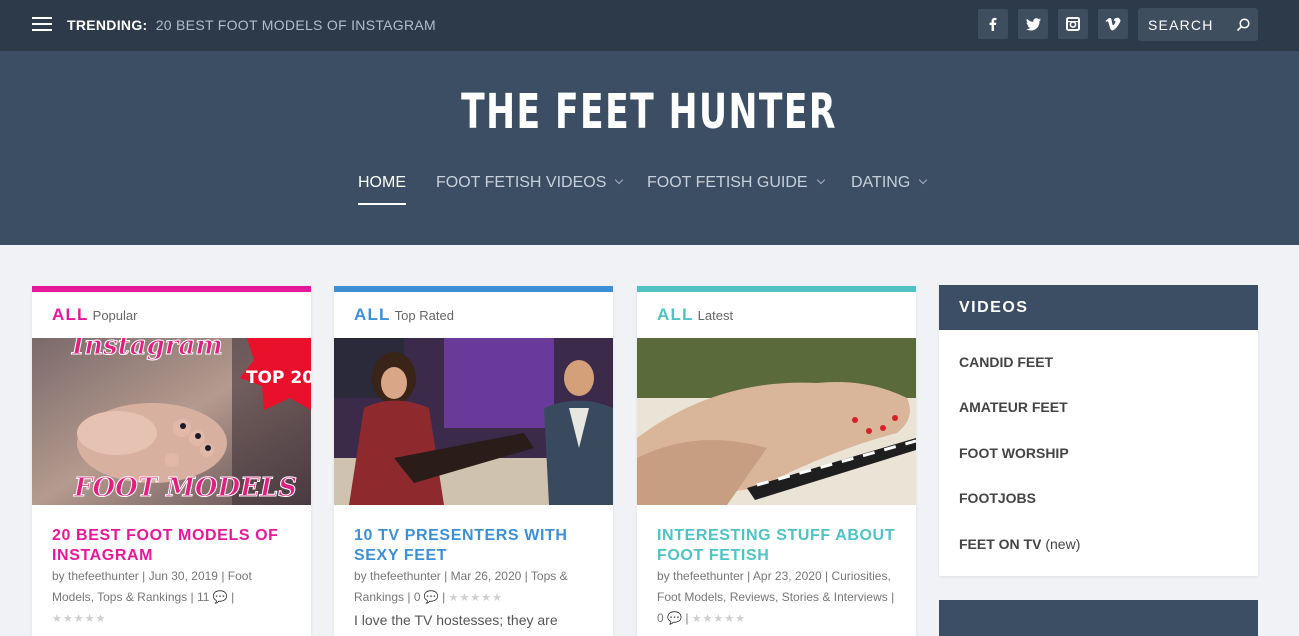 The height and width of the screenshot is (636, 1299). Describe the element at coordinates (1006, 362) in the screenshot. I see `widget-link-candid-feet: CANDID FEET` at that location.